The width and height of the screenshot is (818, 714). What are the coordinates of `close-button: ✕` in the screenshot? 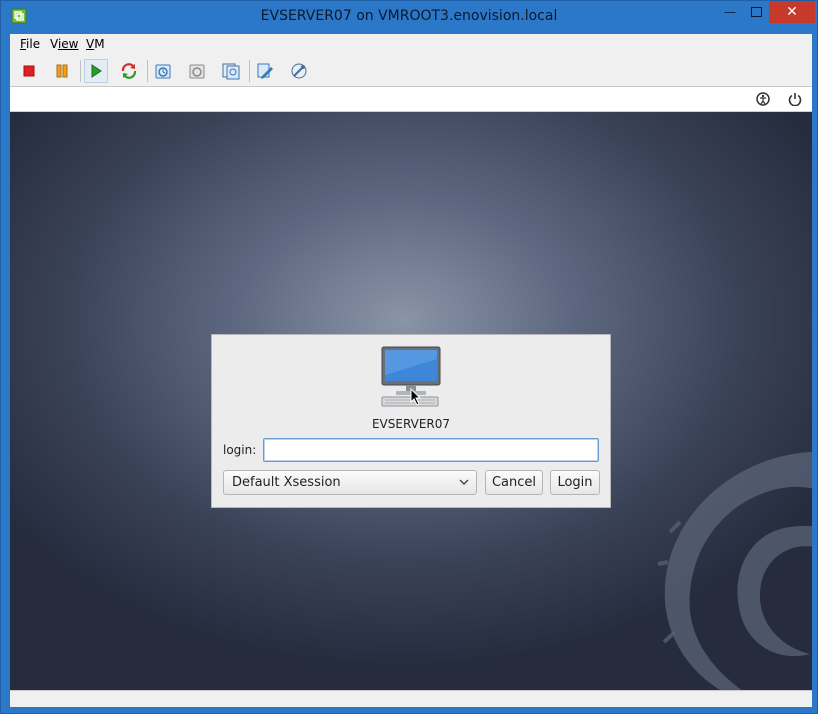 It's located at (792, 12).